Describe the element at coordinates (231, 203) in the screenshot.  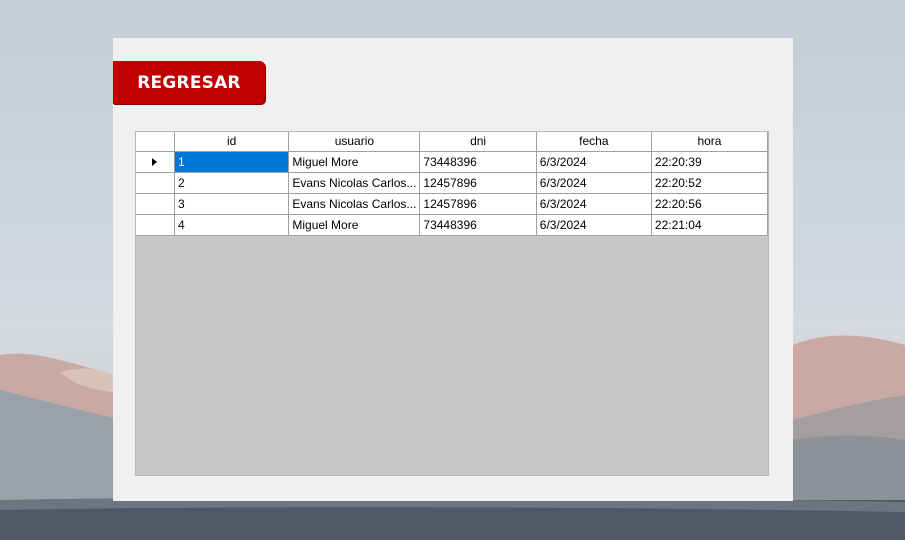
I see `cell-id: 3` at that location.